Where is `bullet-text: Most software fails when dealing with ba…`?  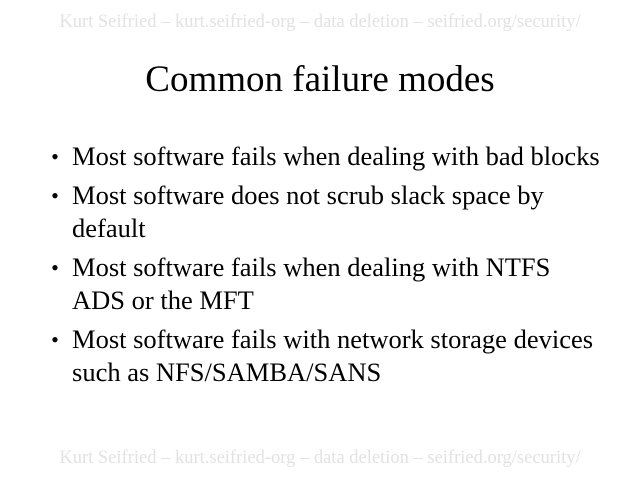
bullet-text: Most software fails when dealing with ba… is located at coordinates (336, 156).